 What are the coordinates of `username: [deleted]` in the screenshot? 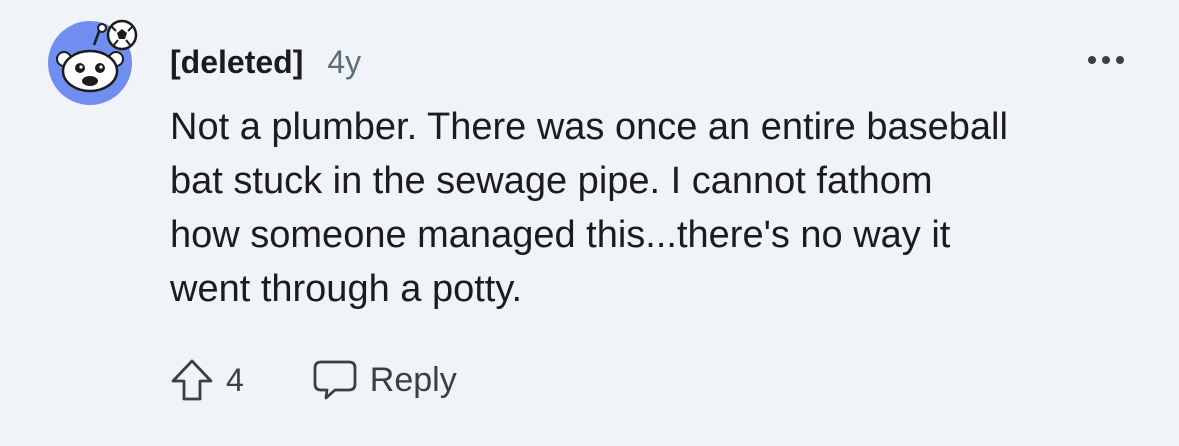 It's located at (236, 62).